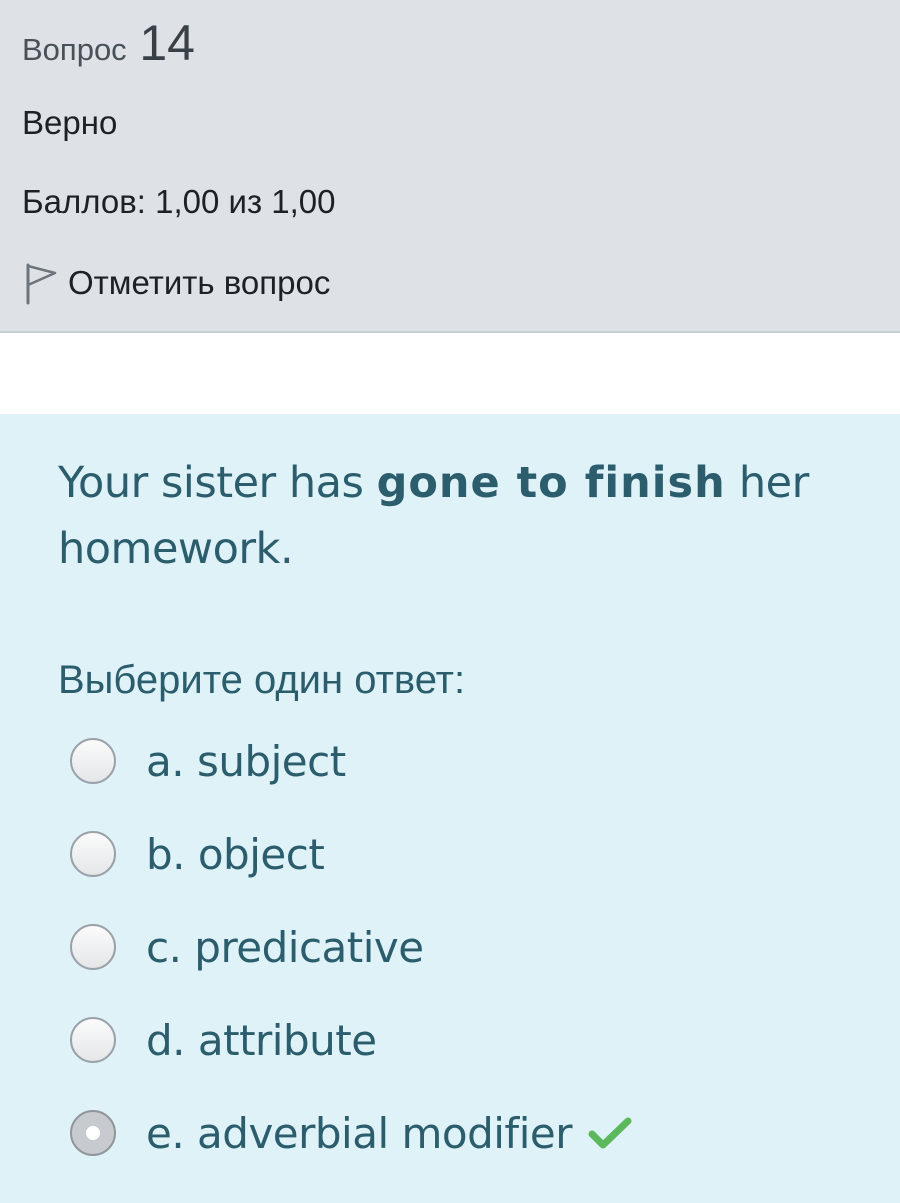 This screenshot has width=900, height=1203. Describe the element at coordinates (359, 1133) in the screenshot. I see `answer-label: e. adverbial modifier` at that location.